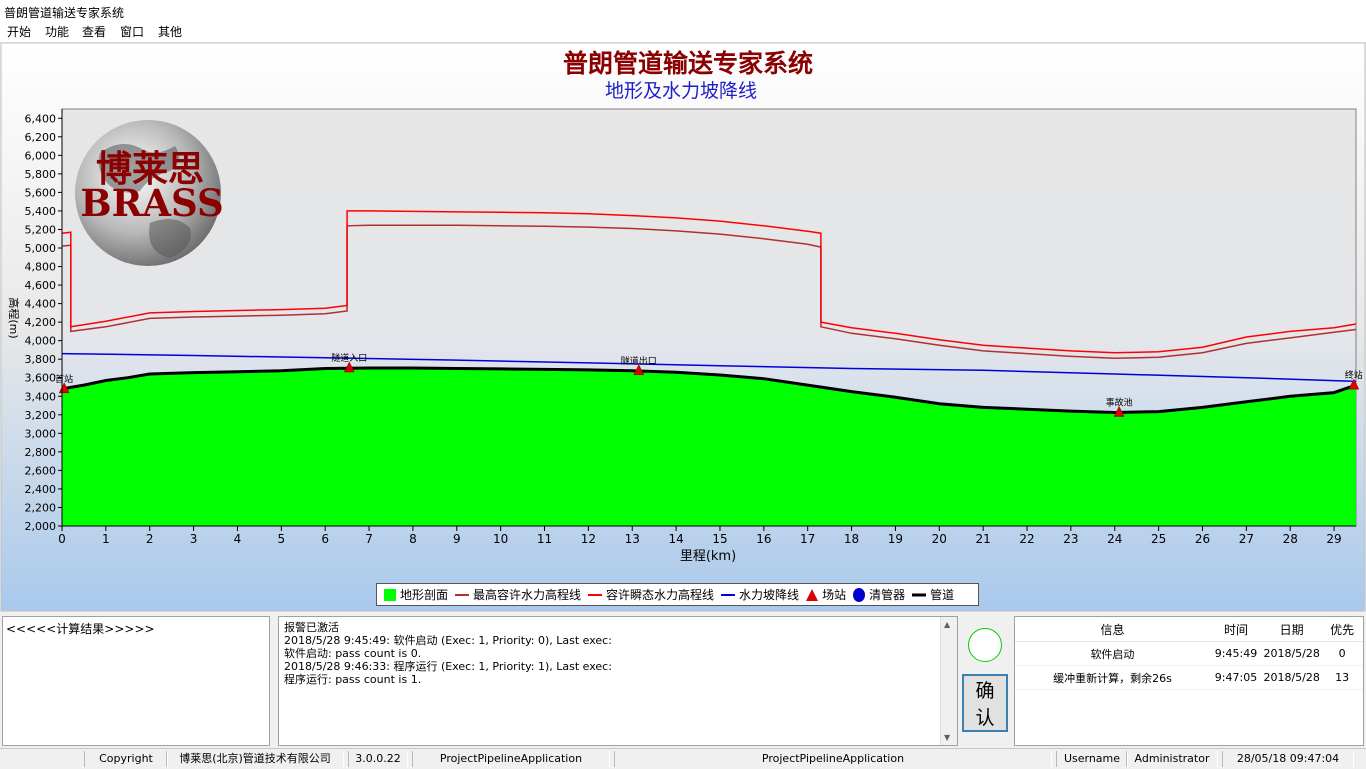  Describe the element at coordinates (41, 359) in the screenshot. I see `y-tick-label: 3,800` at that location.